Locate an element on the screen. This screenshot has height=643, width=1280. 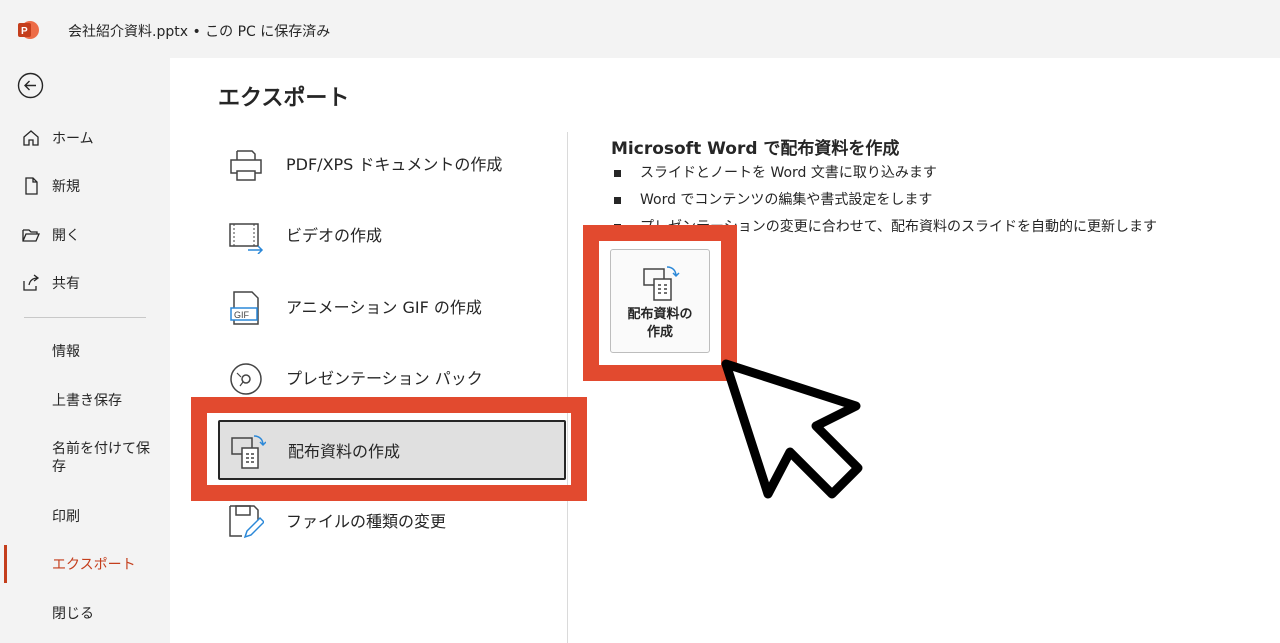
nav-item-export: エクスポート is located at coordinates (85, 564).